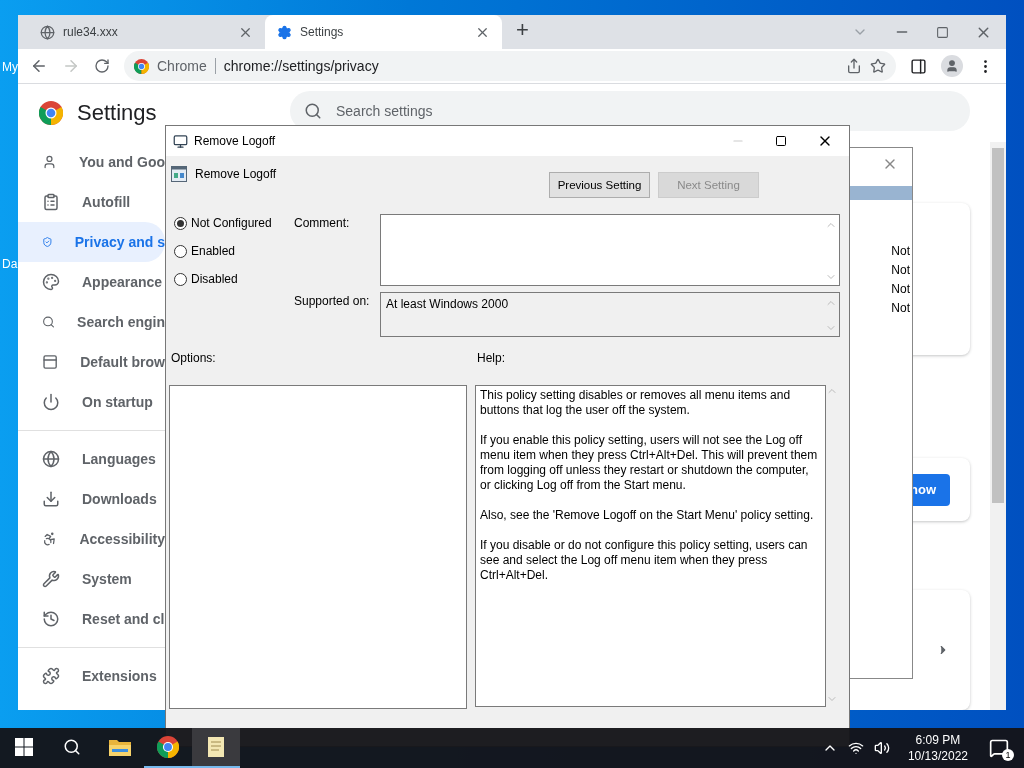 This screenshot has height=768, width=1024. What do you see at coordinates (855, 748) in the screenshot?
I see `network-icon` at bounding box center [855, 748].